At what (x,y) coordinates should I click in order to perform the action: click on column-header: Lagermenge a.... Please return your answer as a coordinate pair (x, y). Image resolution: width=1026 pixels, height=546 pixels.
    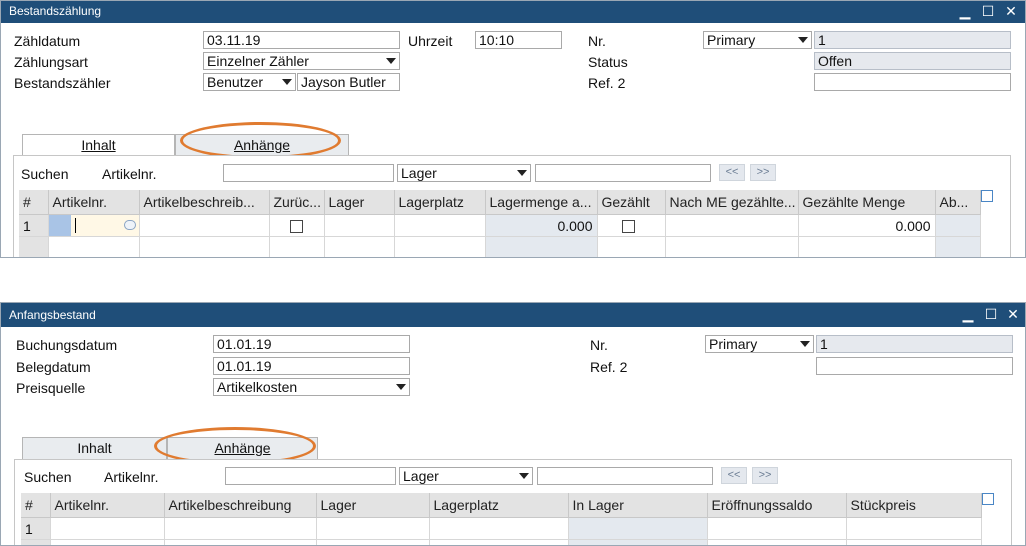
    Looking at the image, I should click on (541, 202).